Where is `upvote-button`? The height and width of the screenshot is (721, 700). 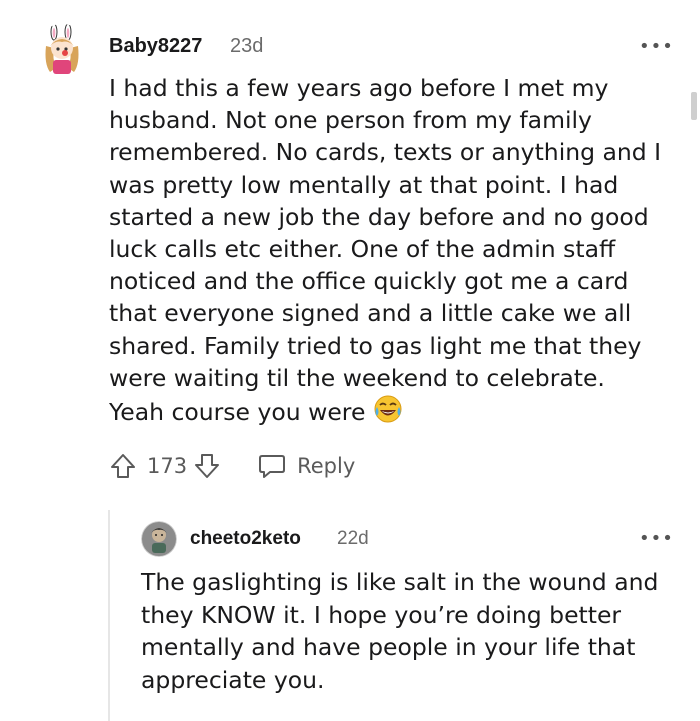 upvote-button is located at coordinates (123, 466).